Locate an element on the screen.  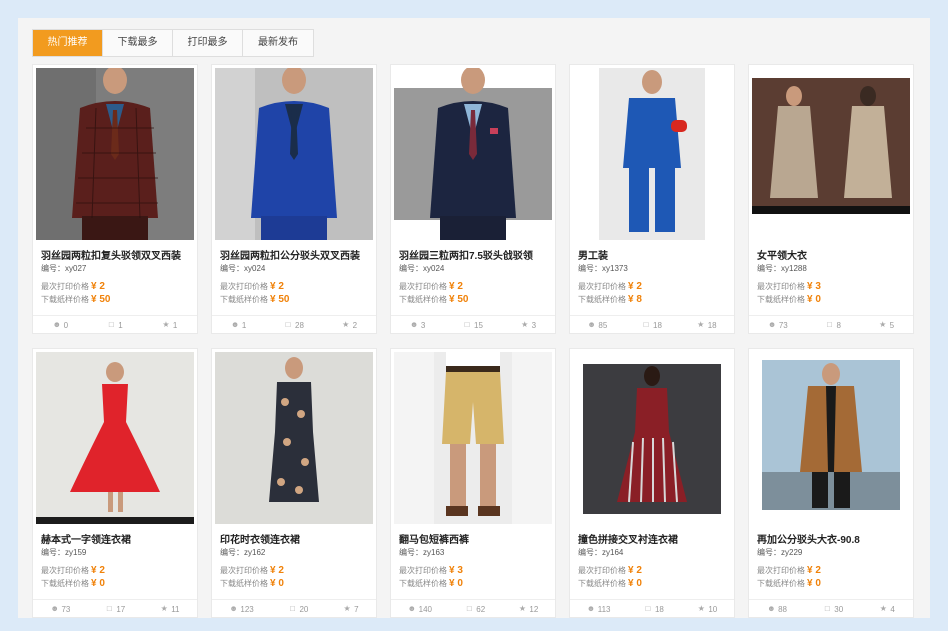
likes-stat: ★ 18 is located at coordinates (707, 325).